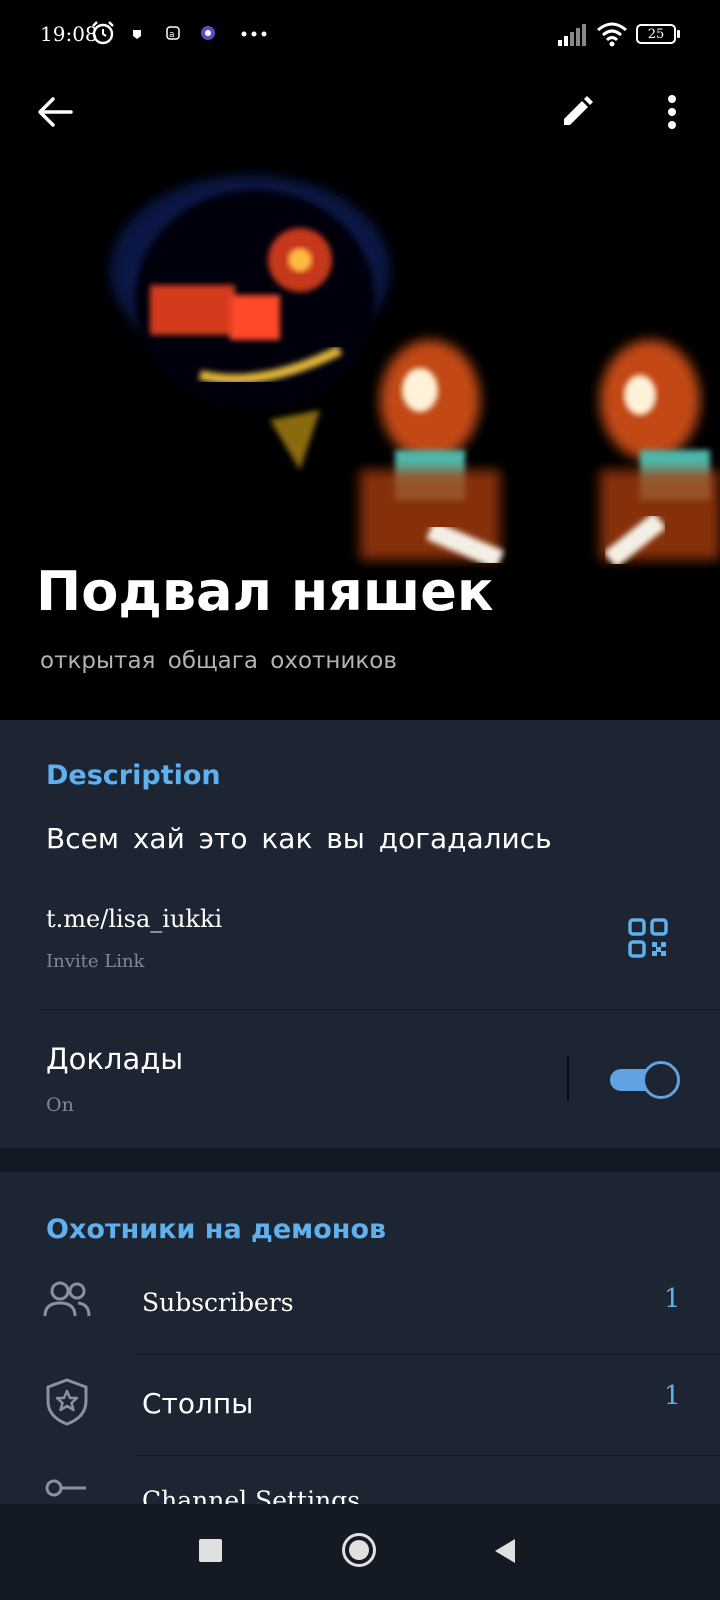 The image size is (720, 1600). What do you see at coordinates (137, 34) in the screenshot?
I see `notification-icon` at bounding box center [137, 34].